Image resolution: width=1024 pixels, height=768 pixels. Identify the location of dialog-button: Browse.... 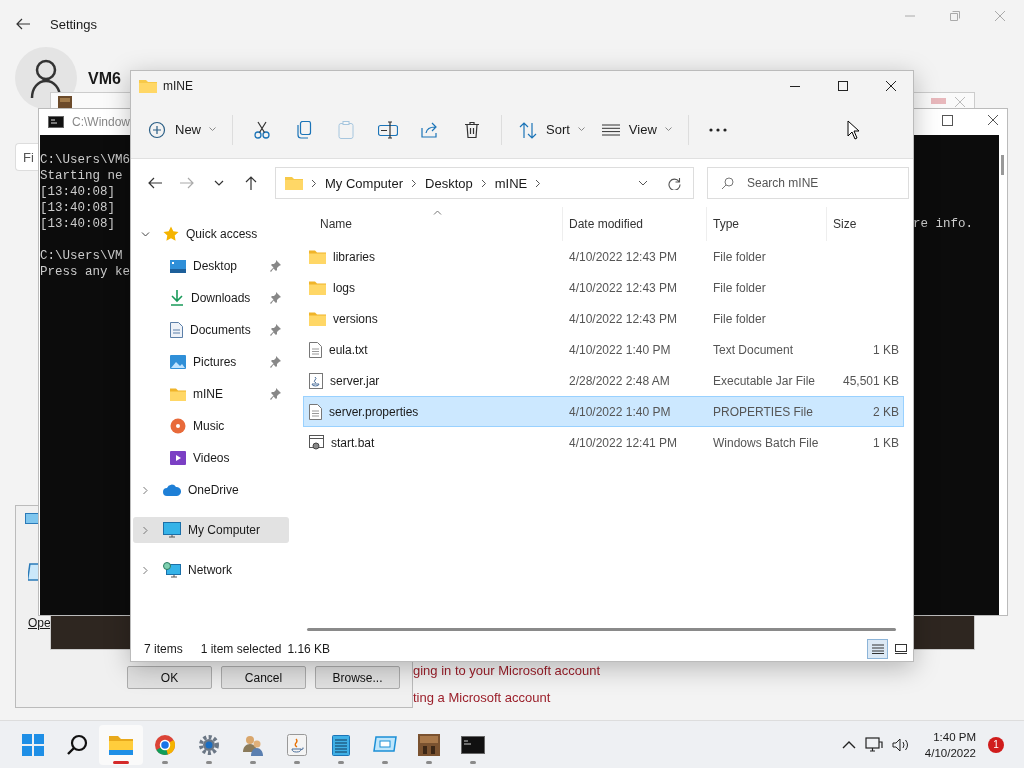
(357, 677).